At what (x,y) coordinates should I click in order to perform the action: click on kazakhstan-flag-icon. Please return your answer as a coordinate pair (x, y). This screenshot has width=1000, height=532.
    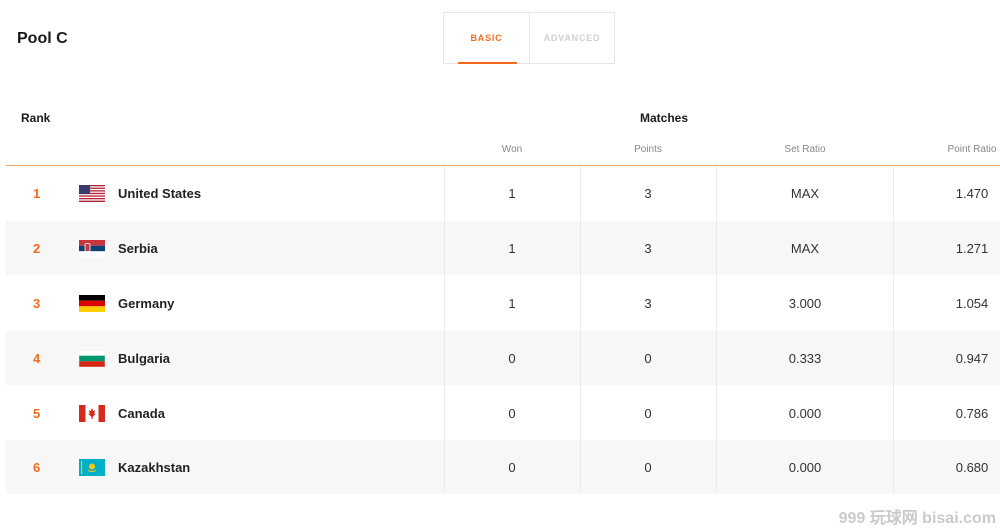
    Looking at the image, I should click on (92, 467).